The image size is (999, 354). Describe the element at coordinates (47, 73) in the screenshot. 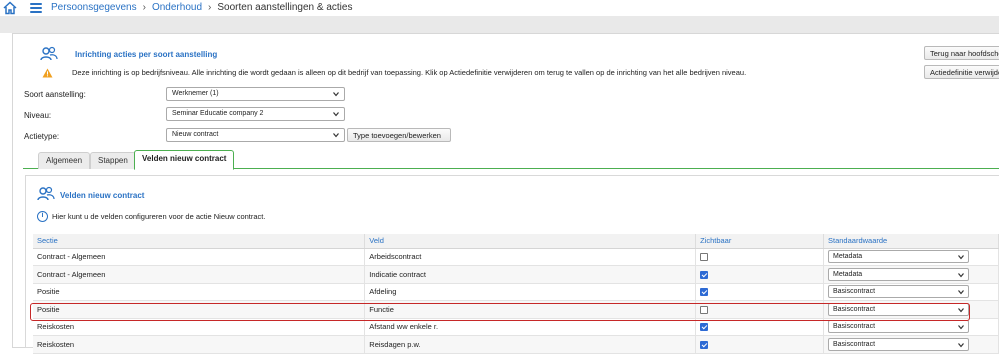

I see `warning-icon` at that location.